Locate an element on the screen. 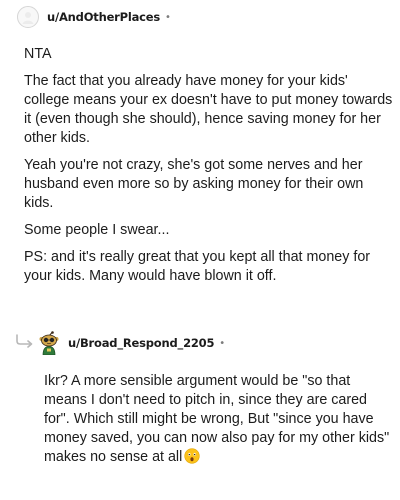 The image size is (400, 500). reply-arrow-icon is located at coordinates (24, 341).